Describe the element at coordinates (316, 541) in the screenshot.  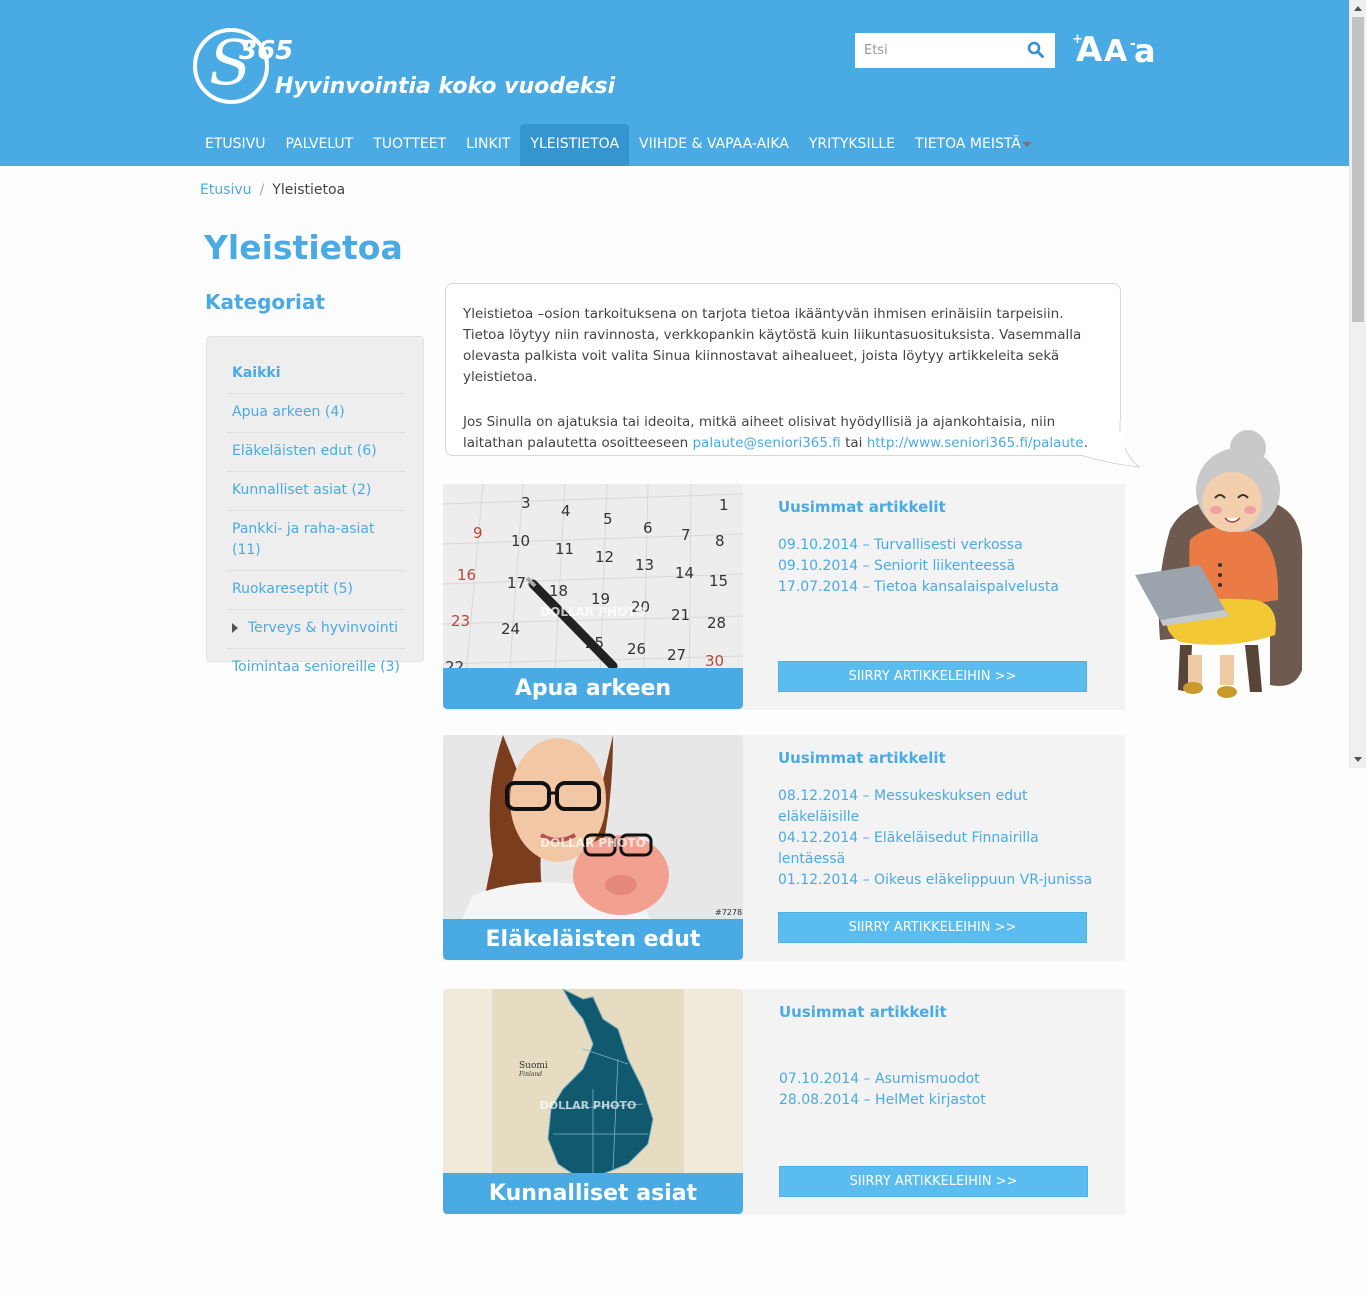
I see `category-item-pankki: Pankki- ja raha-asiat (11)` at that location.